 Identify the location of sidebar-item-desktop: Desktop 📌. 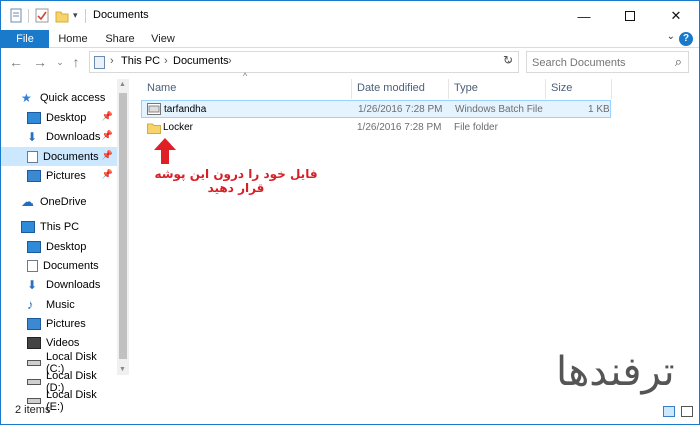
(59, 117).